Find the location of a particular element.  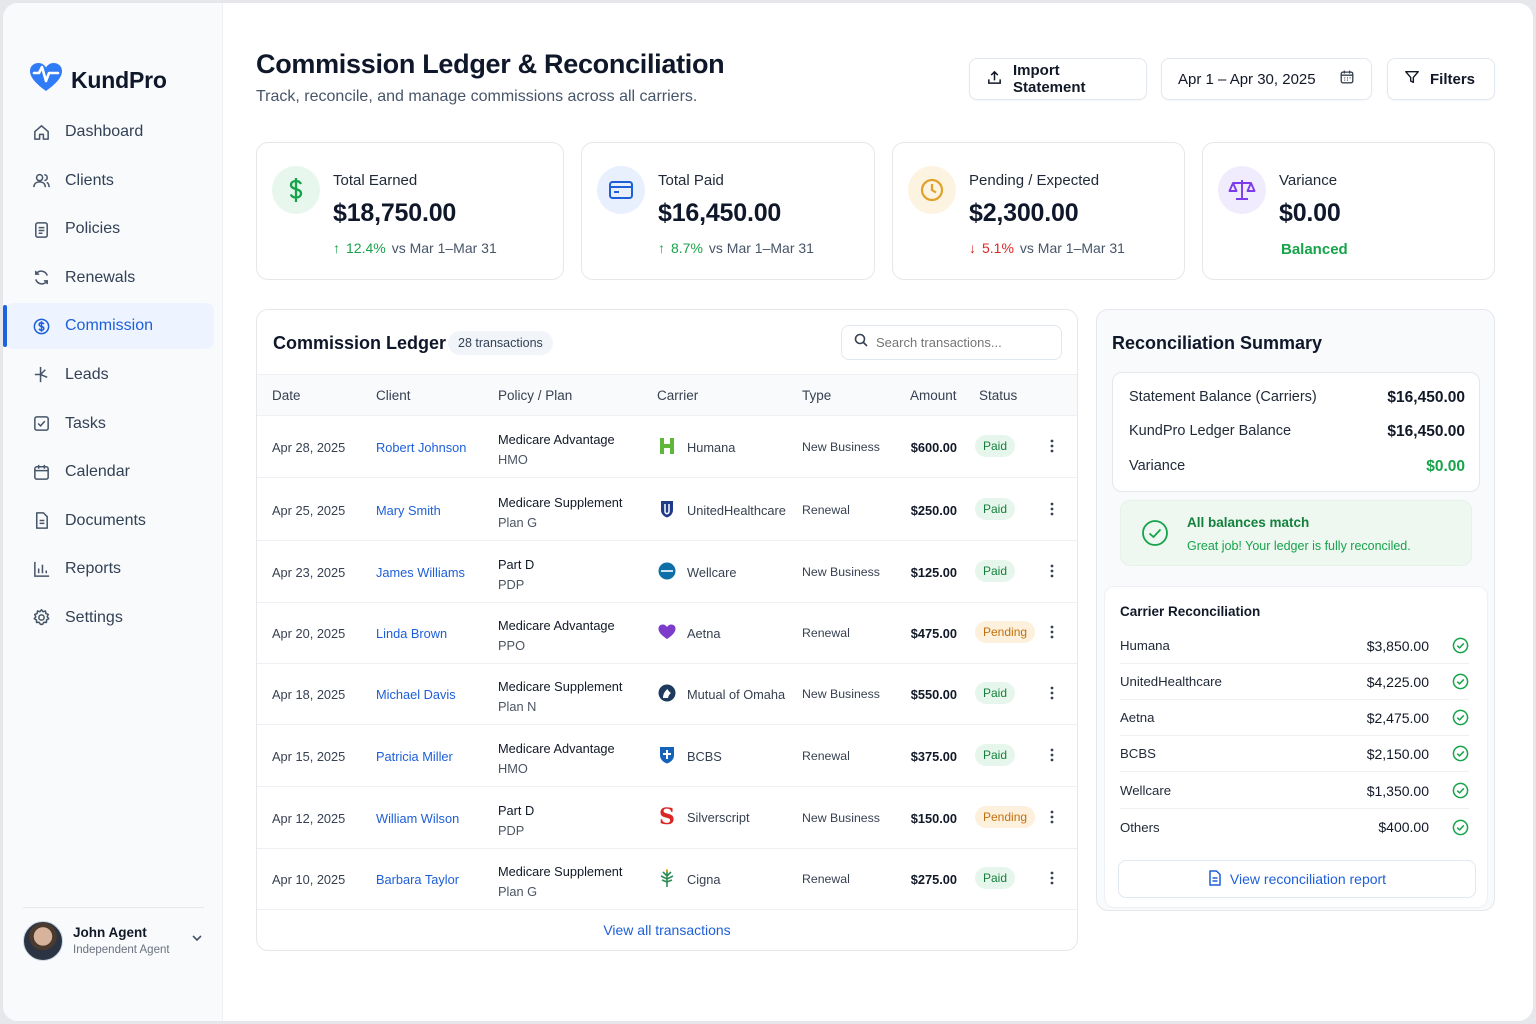

plan-type: Plan N is located at coordinates (517, 706).